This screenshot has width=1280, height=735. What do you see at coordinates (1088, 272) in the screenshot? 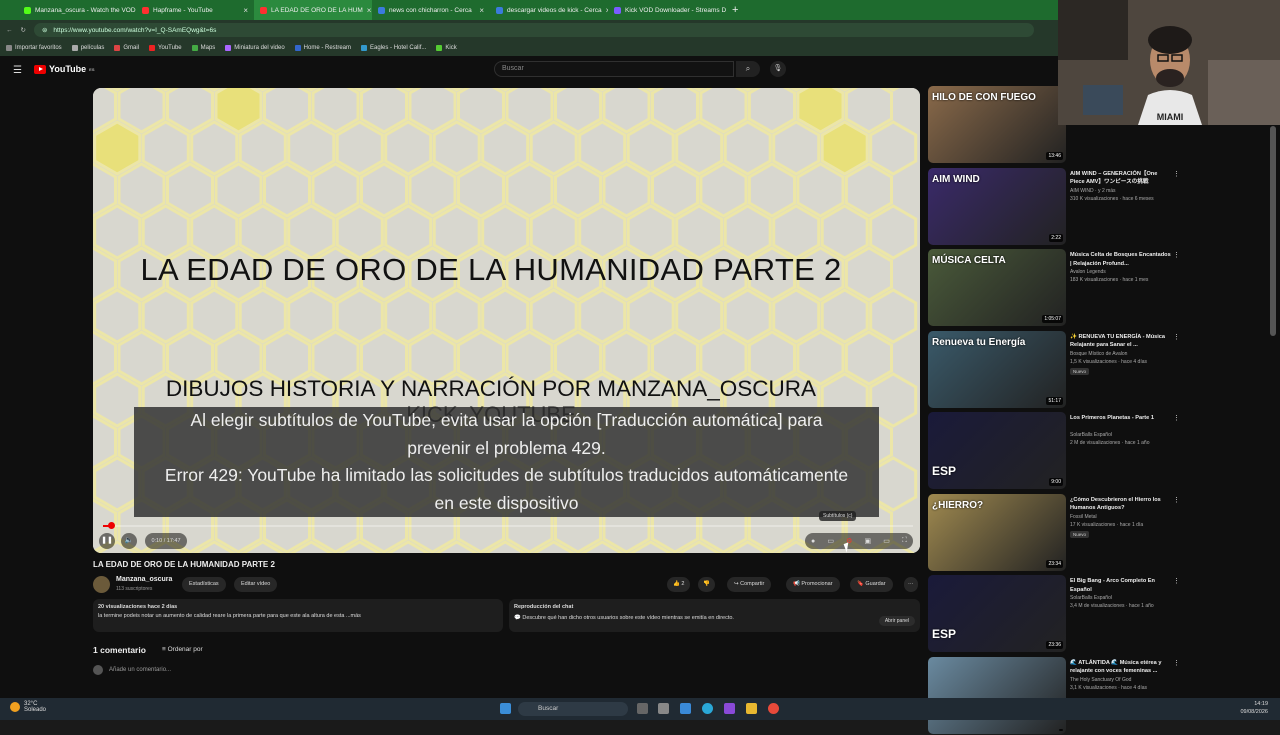
I see `recommended-channel: Avalon Legends` at bounding box center [1088, 272].